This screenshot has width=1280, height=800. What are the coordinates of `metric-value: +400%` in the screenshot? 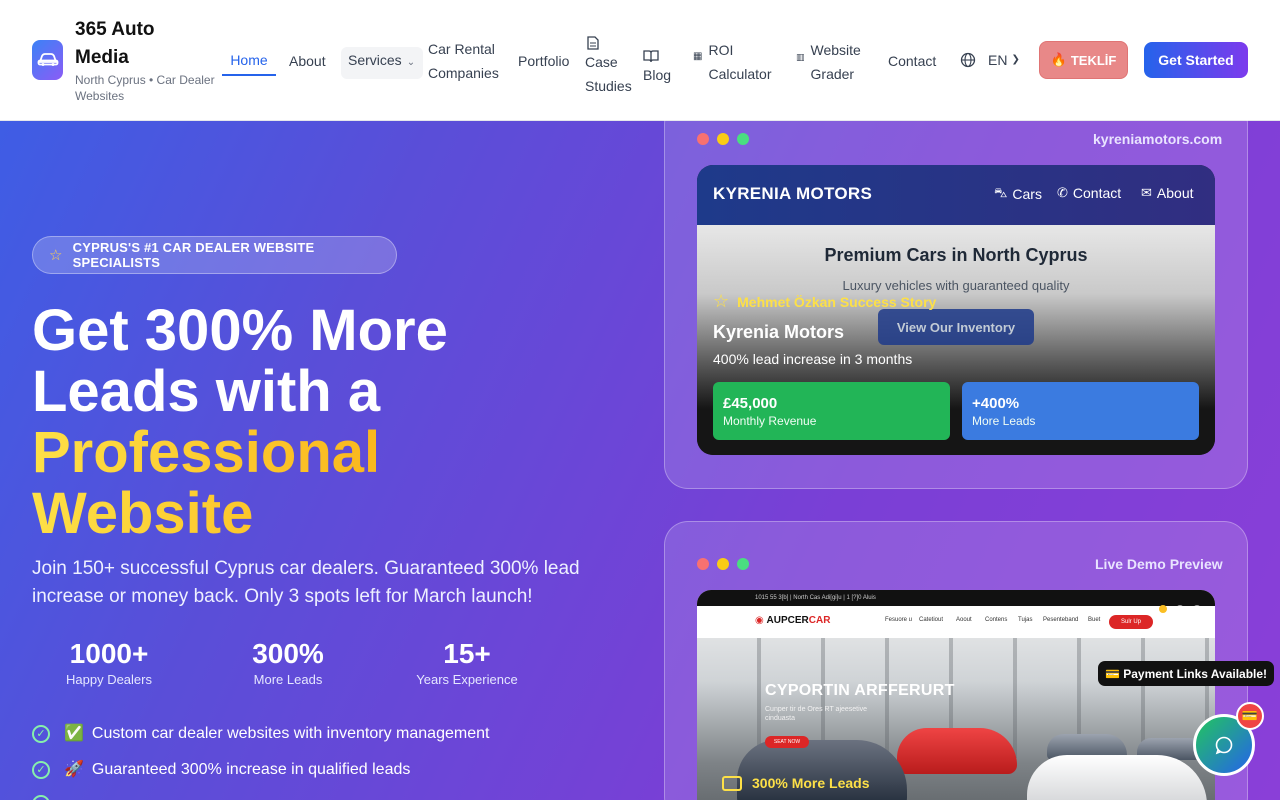 It's located at (996, 403).